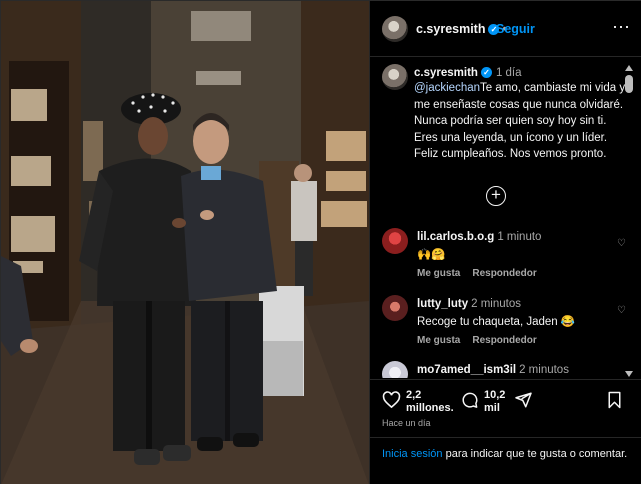 The image size is (641, 484). I want to click on commenter-username: lutty_luty 2 minutos, so click(469, 304).